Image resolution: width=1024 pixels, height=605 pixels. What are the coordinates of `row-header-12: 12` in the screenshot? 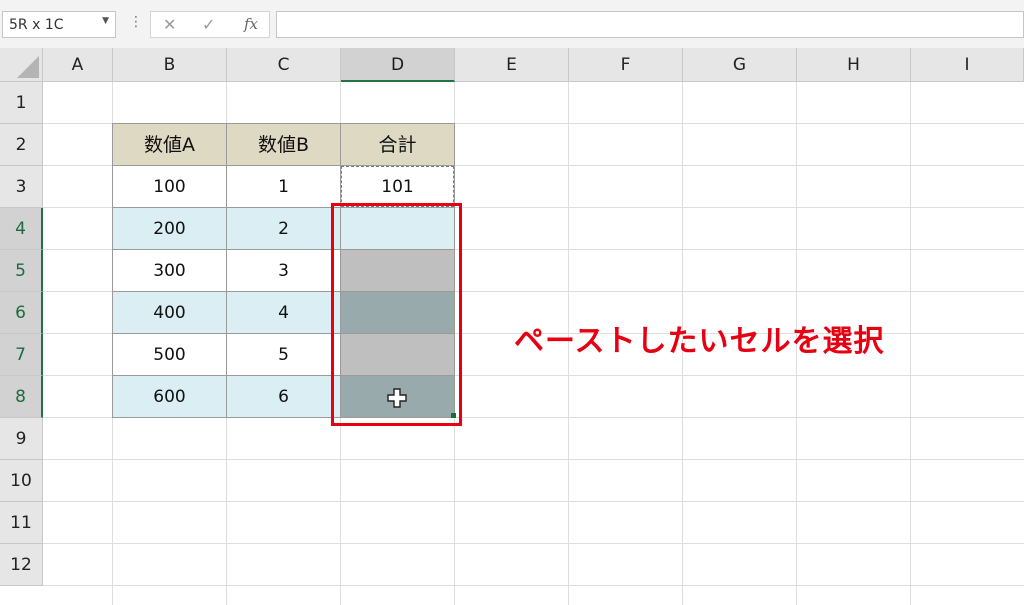 It's located at (21, 565).